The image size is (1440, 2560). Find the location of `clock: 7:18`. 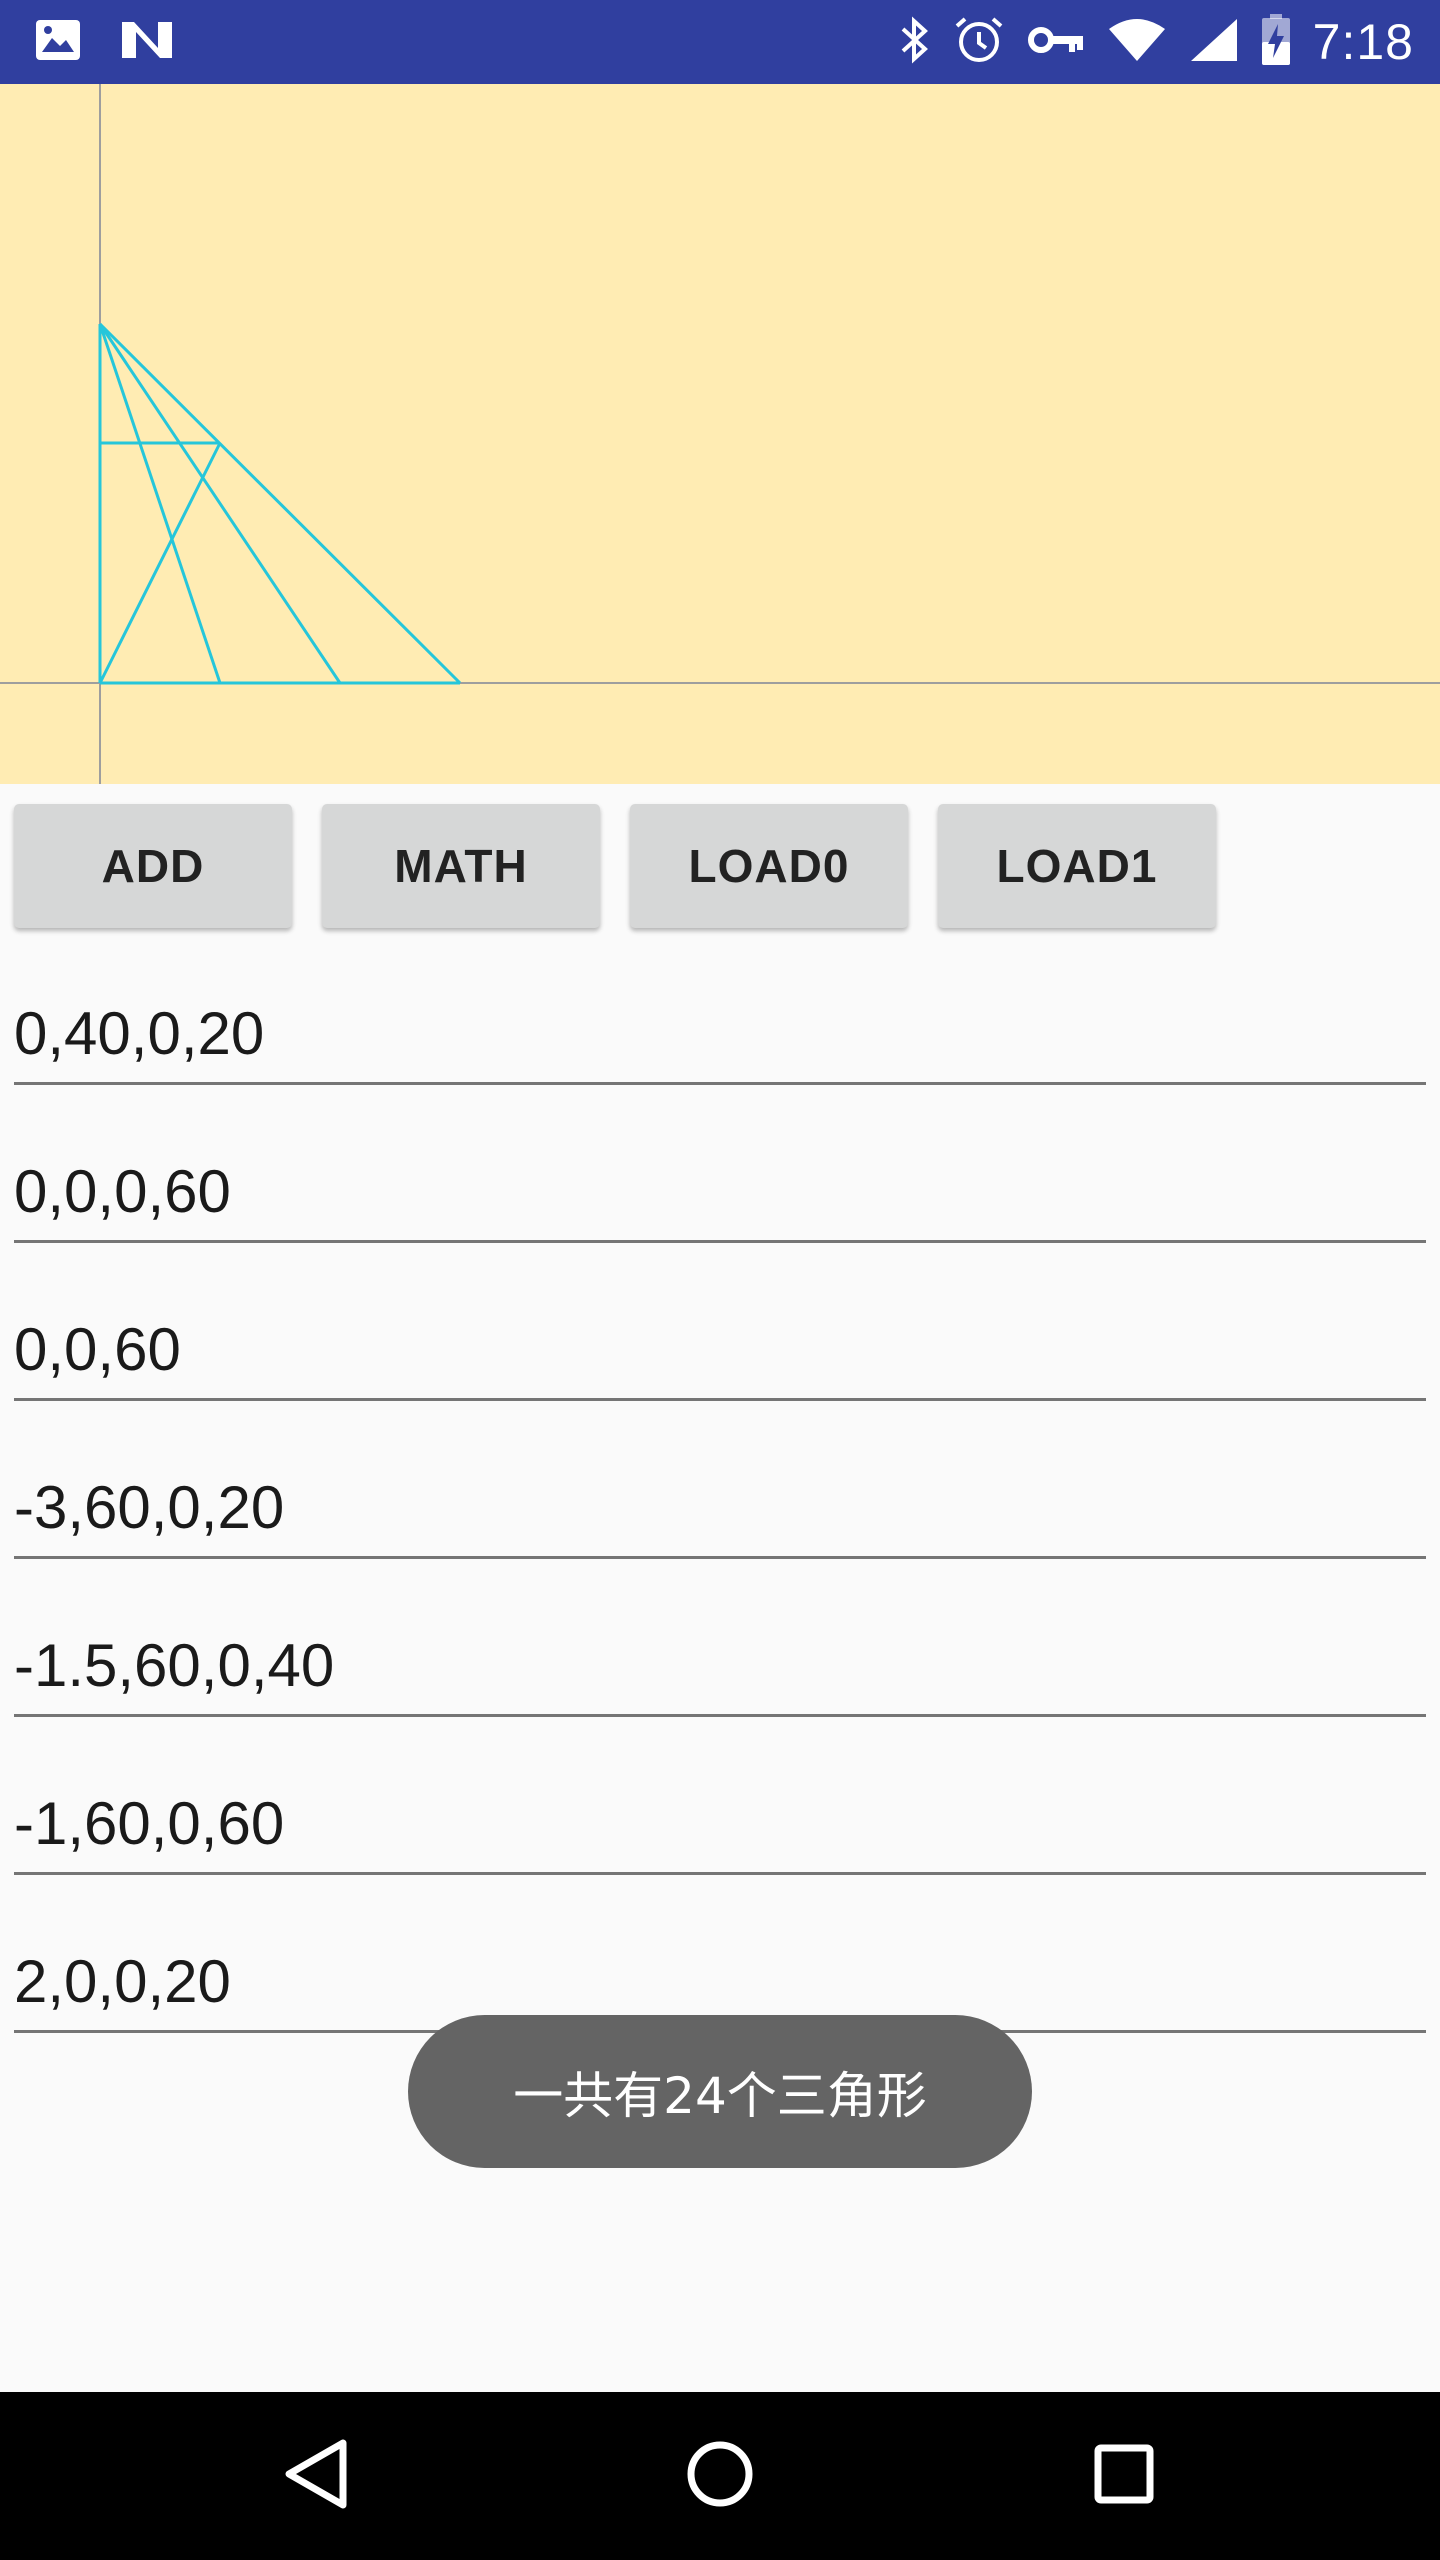

clock: 7:18 is located at coordinates (1363, 42).